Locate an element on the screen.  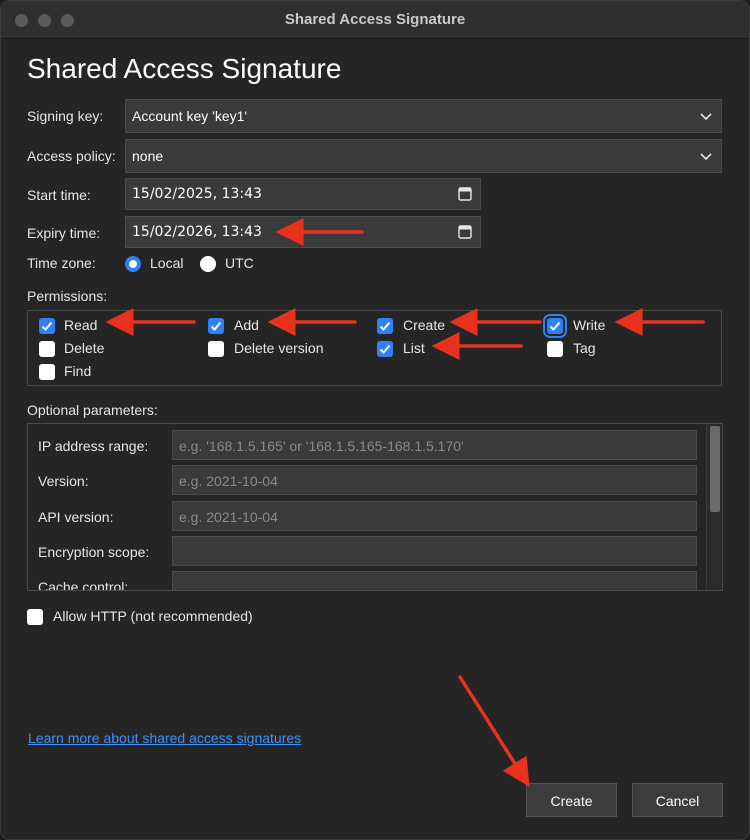
start-time-value: 15/02/2025, 13:43 is located at coordinates (197, 194).